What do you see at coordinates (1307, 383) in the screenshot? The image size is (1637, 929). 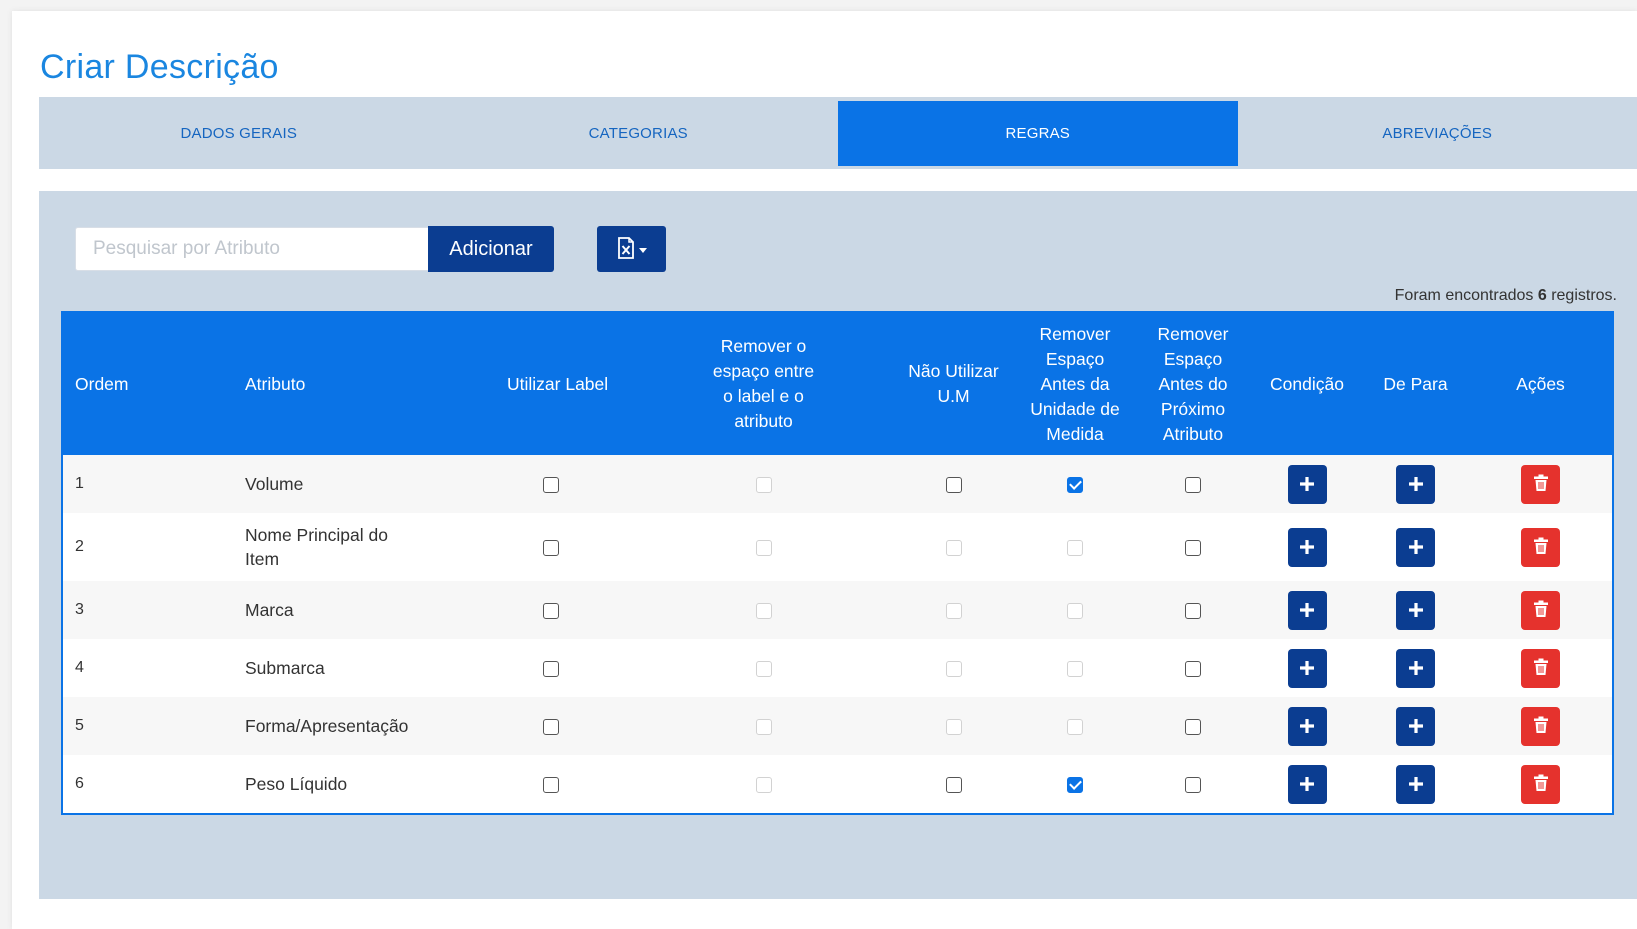 I see `header-condicao: Condição` at bounding box center [1307, 383].